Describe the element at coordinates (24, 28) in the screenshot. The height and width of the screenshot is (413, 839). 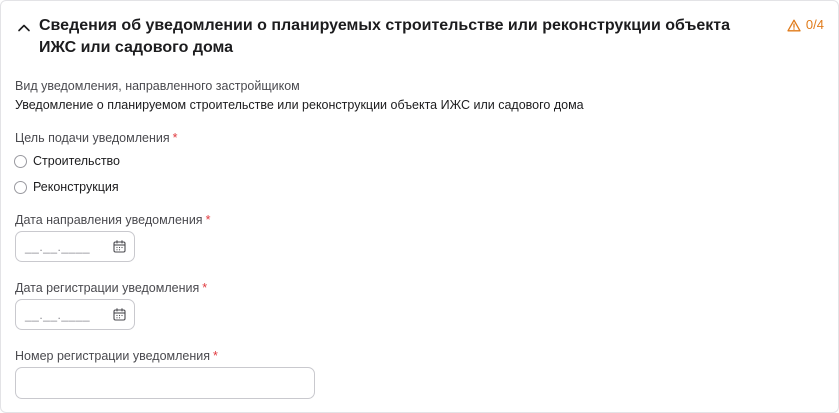
I see `chevron-up-icon` at that location.